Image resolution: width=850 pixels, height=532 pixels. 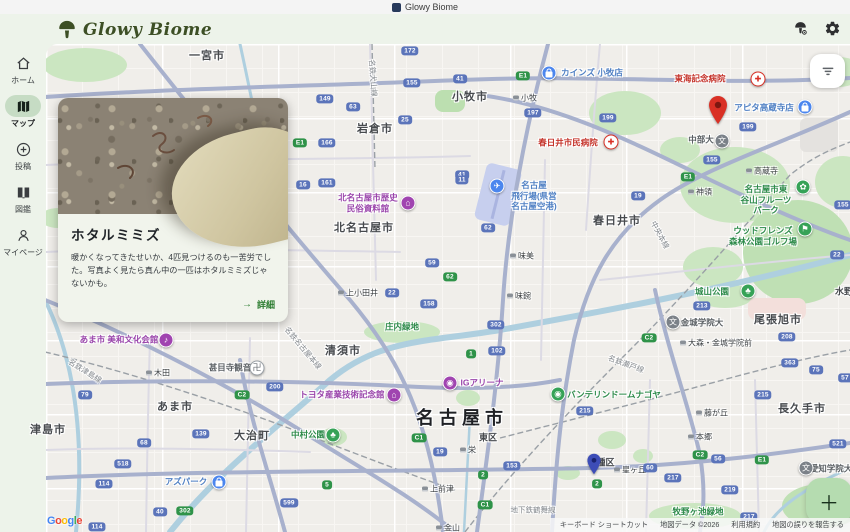 What do you see at coordinates (699, 79) in the screenshot?
I see `map-poi-label: 東海記念病院` at bounding box center [699, 79].